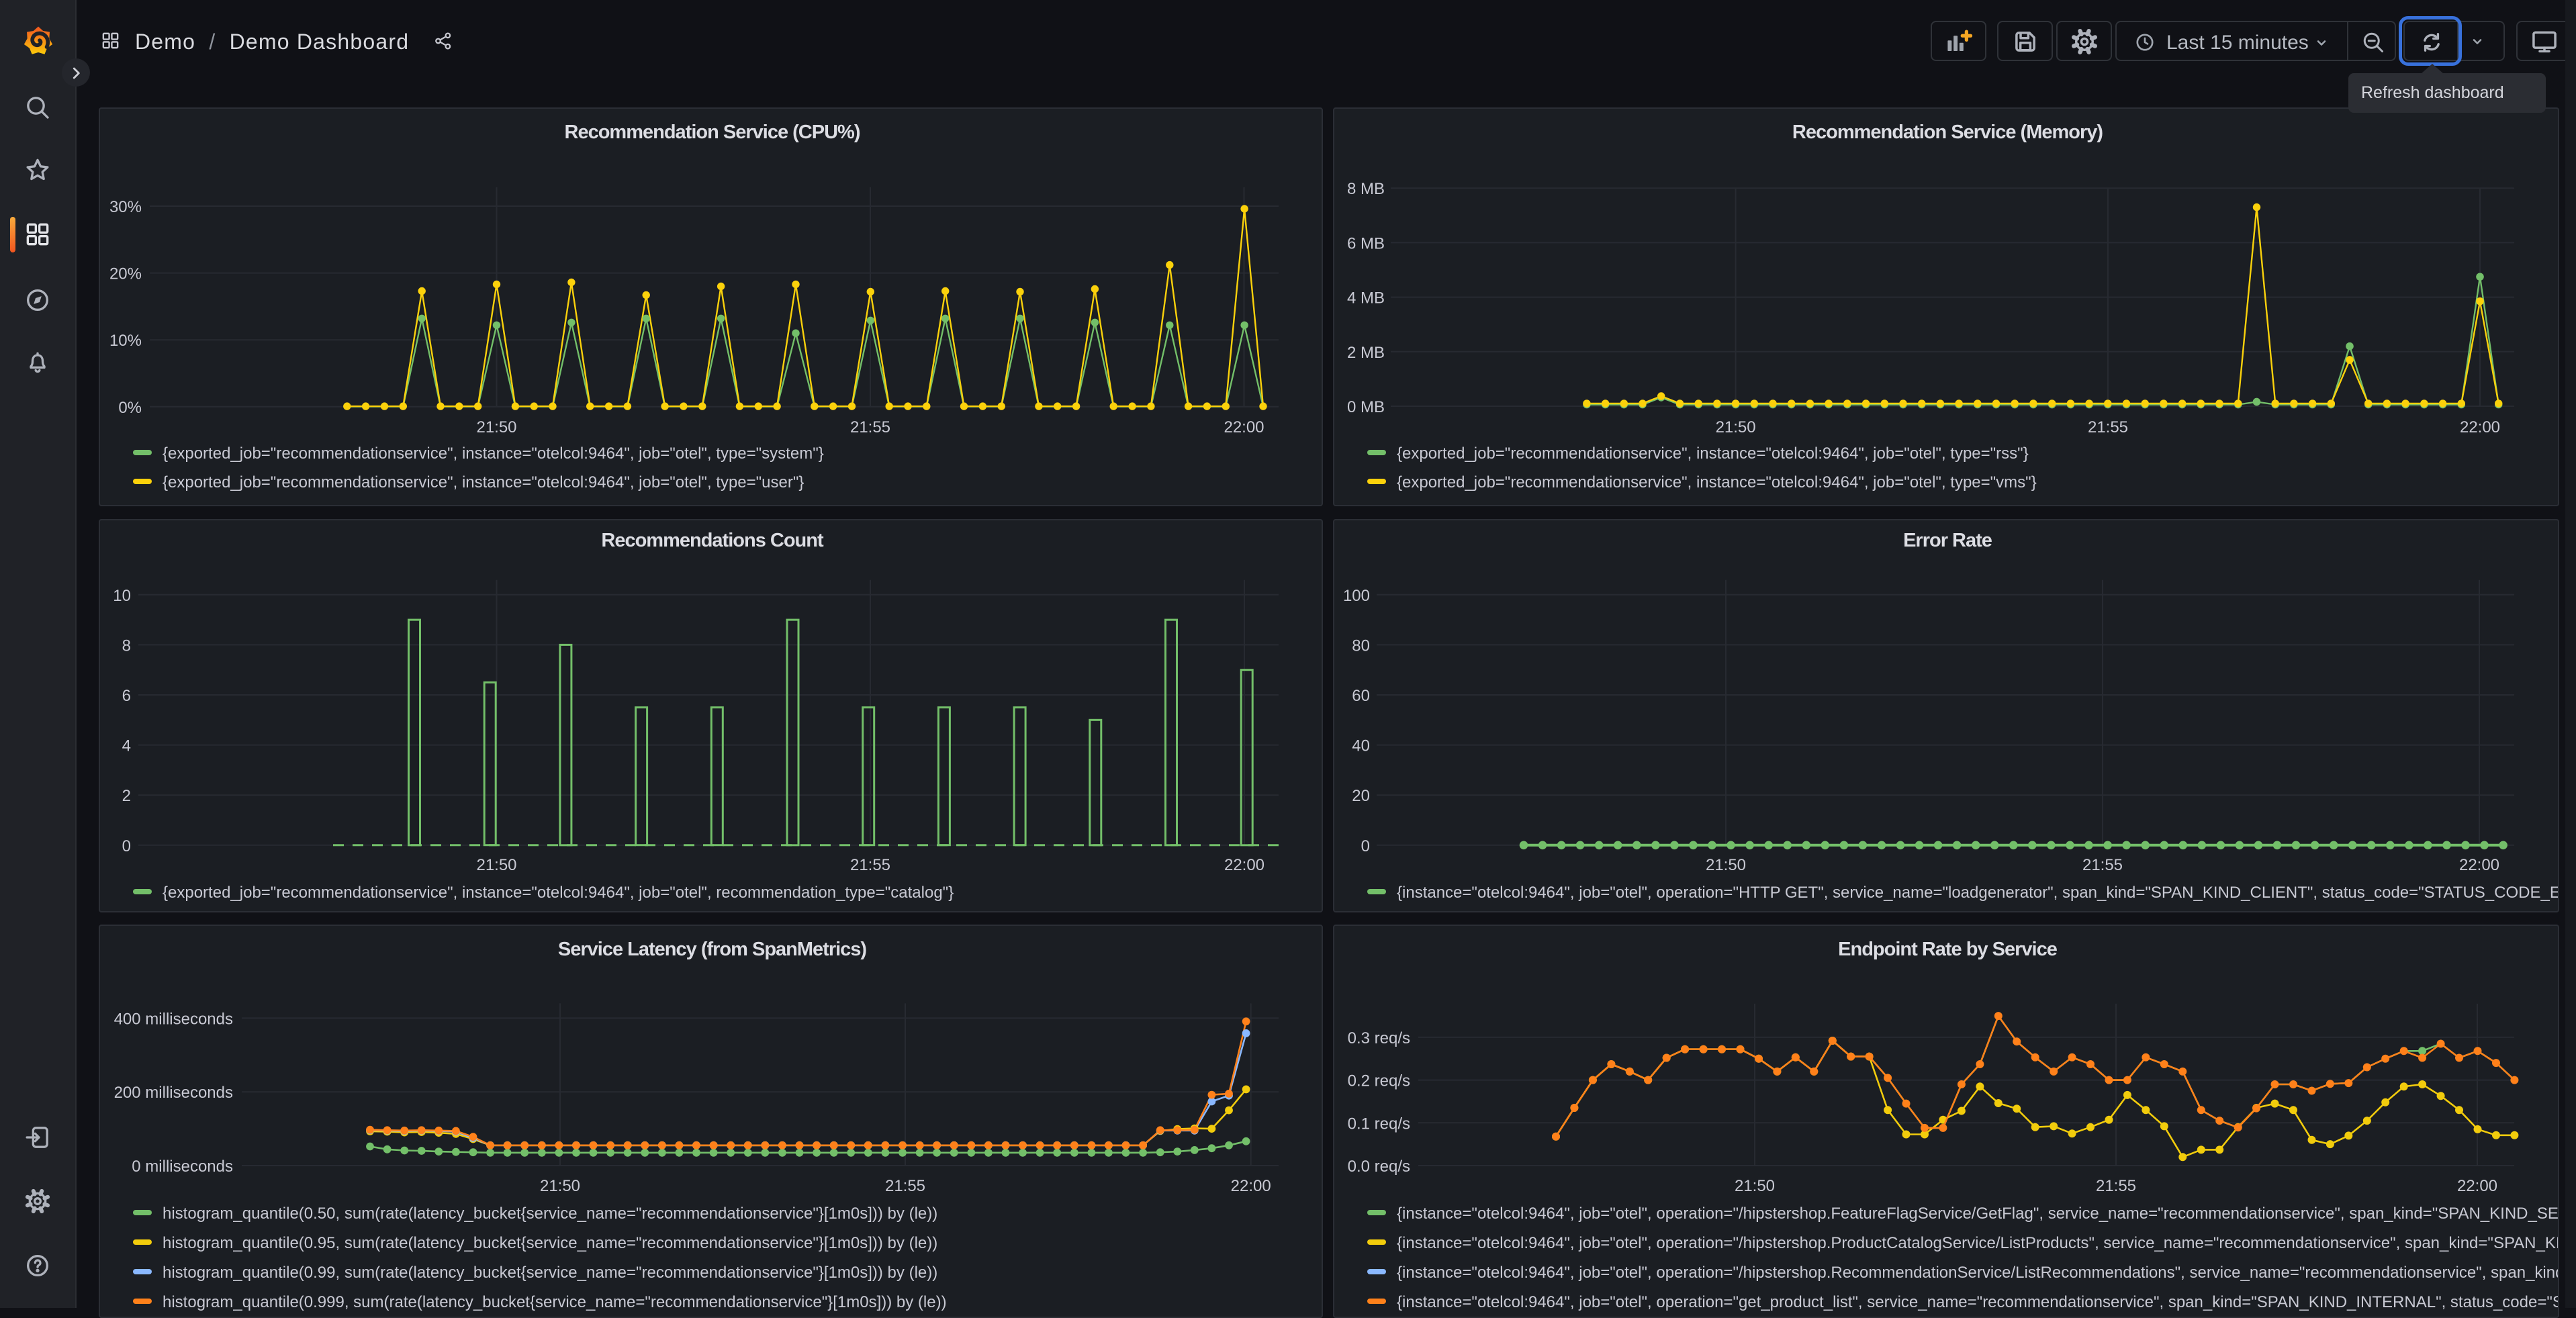 This screenshot has height=1318, width=2576. What do you see at coordinates (126, 796) in the screenshot?
I see `svg-text: 2` at bounding box center [126, 796].